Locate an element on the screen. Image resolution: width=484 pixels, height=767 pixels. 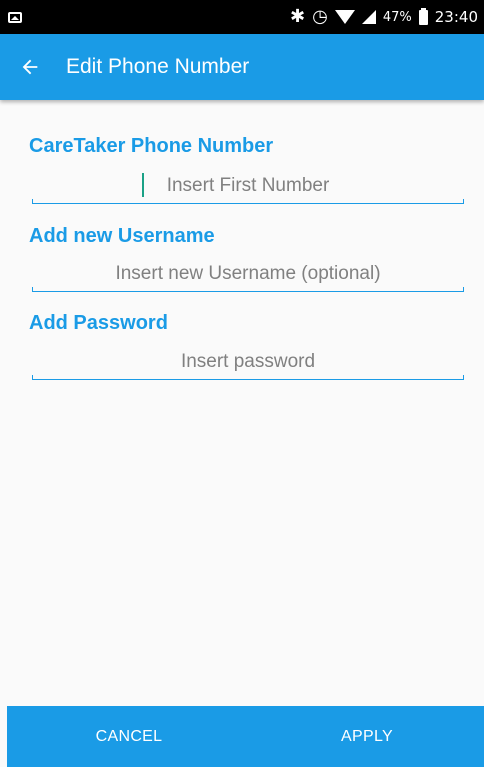
bottom-action-bar: CANCEL APPLY is located at coordinates (245, 736).